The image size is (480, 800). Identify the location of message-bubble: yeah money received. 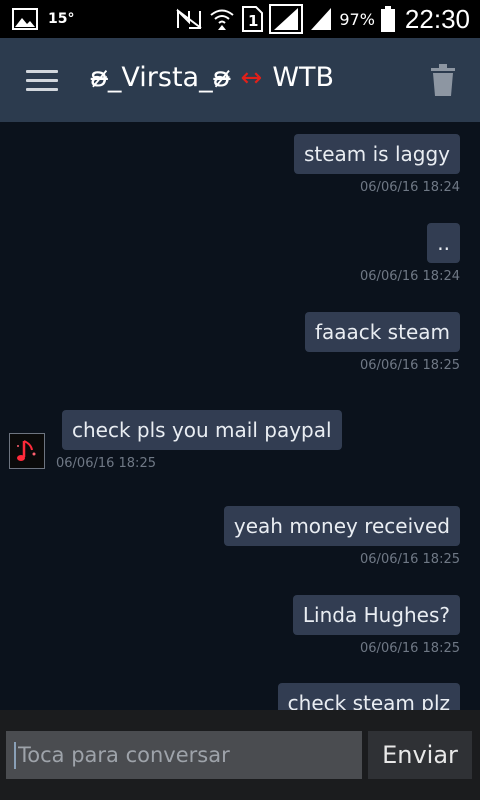
(341, 526).